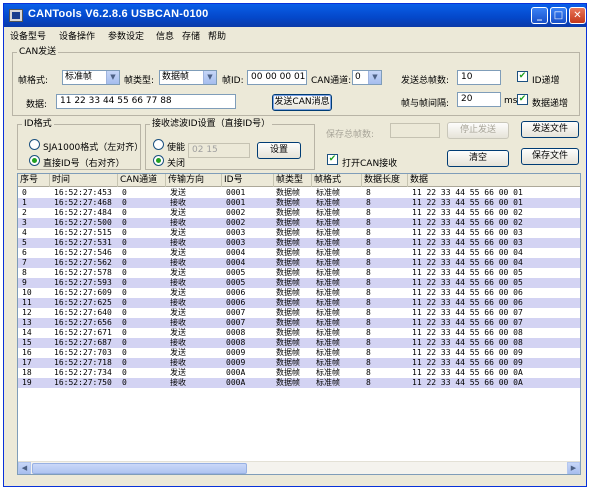 This screenshot has height=490, width=590. I want to click on total-frames-input: 10, so click(479, 77).